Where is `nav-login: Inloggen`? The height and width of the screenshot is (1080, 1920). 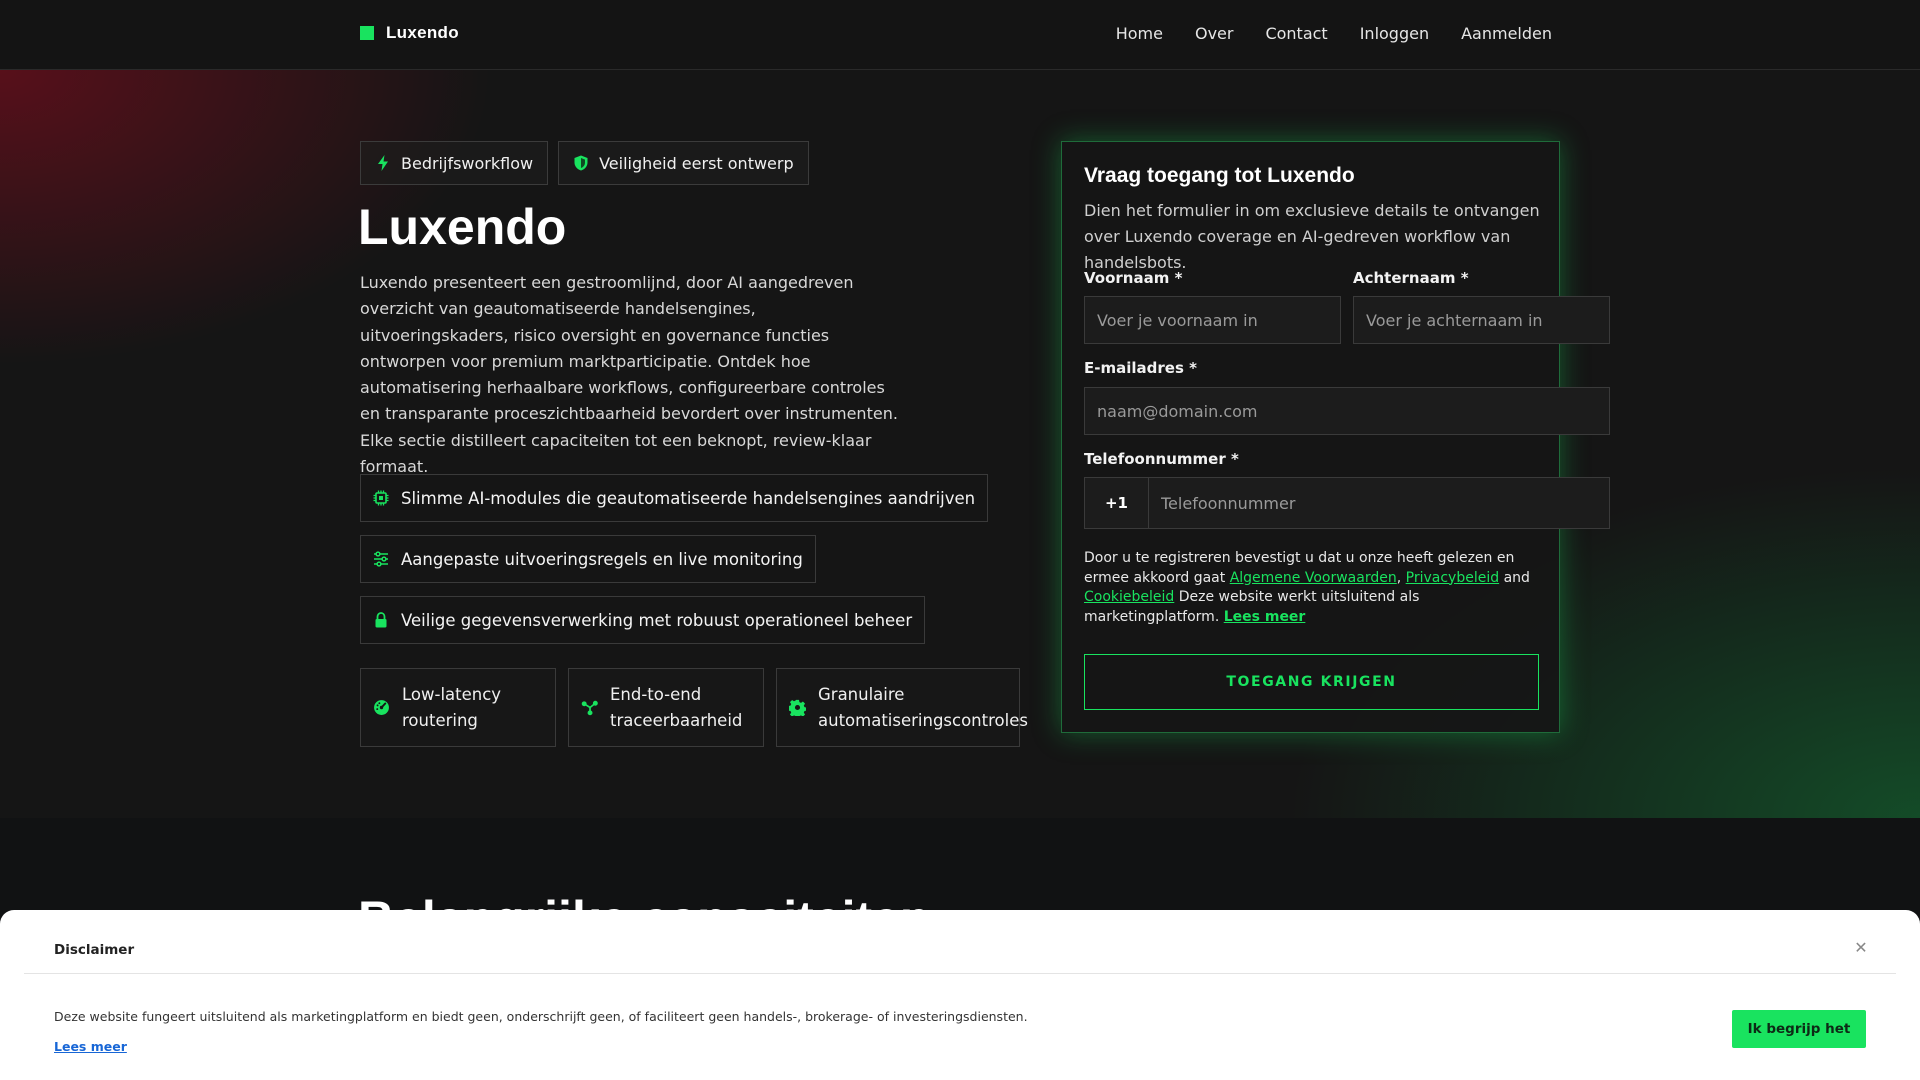
nav-login: Inloggen is located at coordinates (1394, 33).